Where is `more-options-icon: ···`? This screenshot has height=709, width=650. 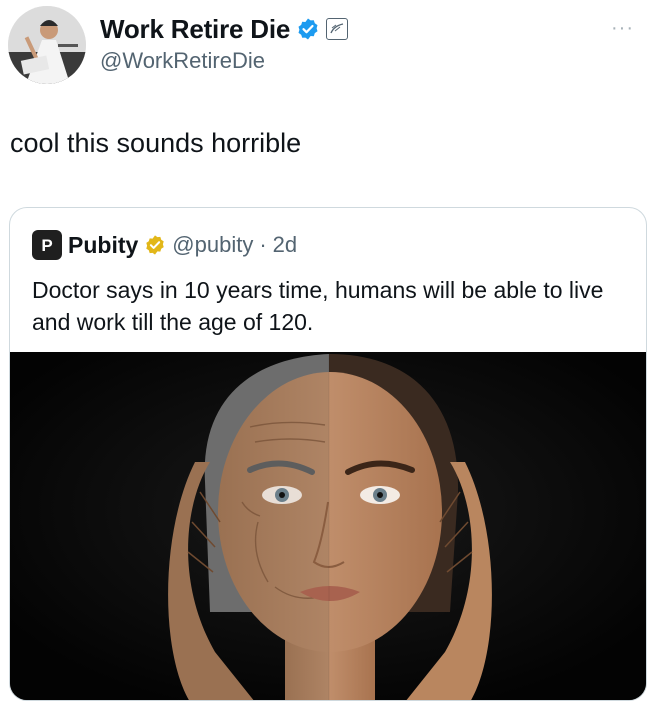 more-options-icon: ··· is located at coordinates (622, 28).